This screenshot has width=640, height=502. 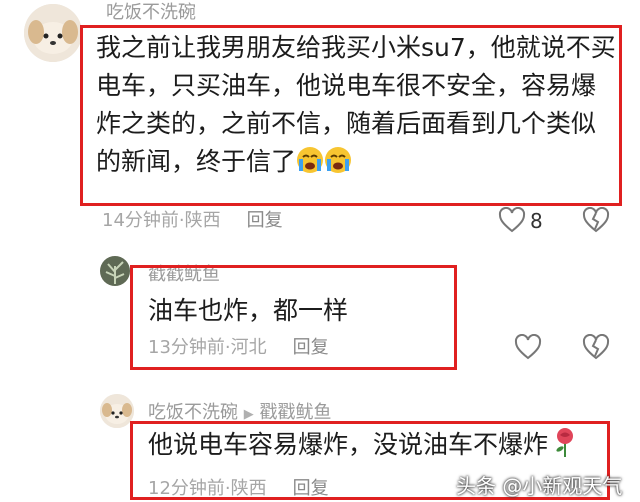 I want to click on comment-meta: 13分钟前·河北 回复, so click(x=238, y=348).